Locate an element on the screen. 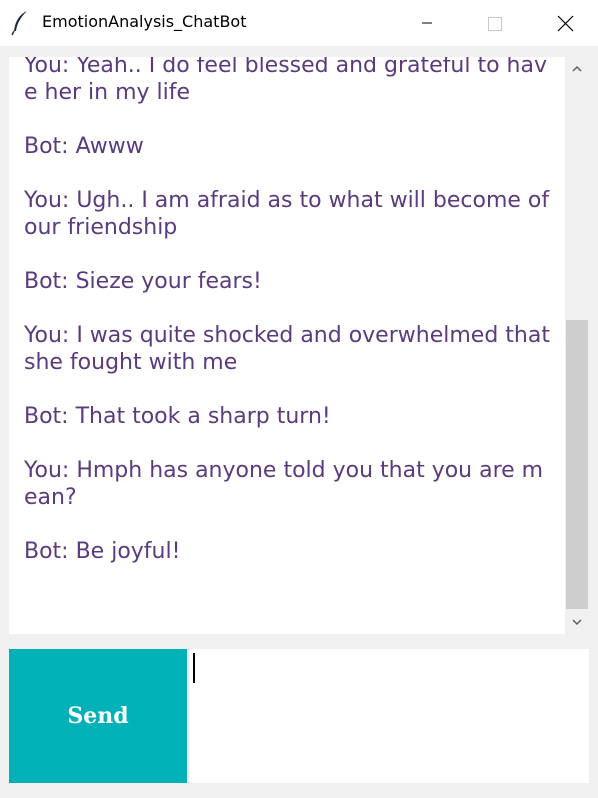 The image size is (598, 798). maximize-icon is located at coordinates (495, 24).